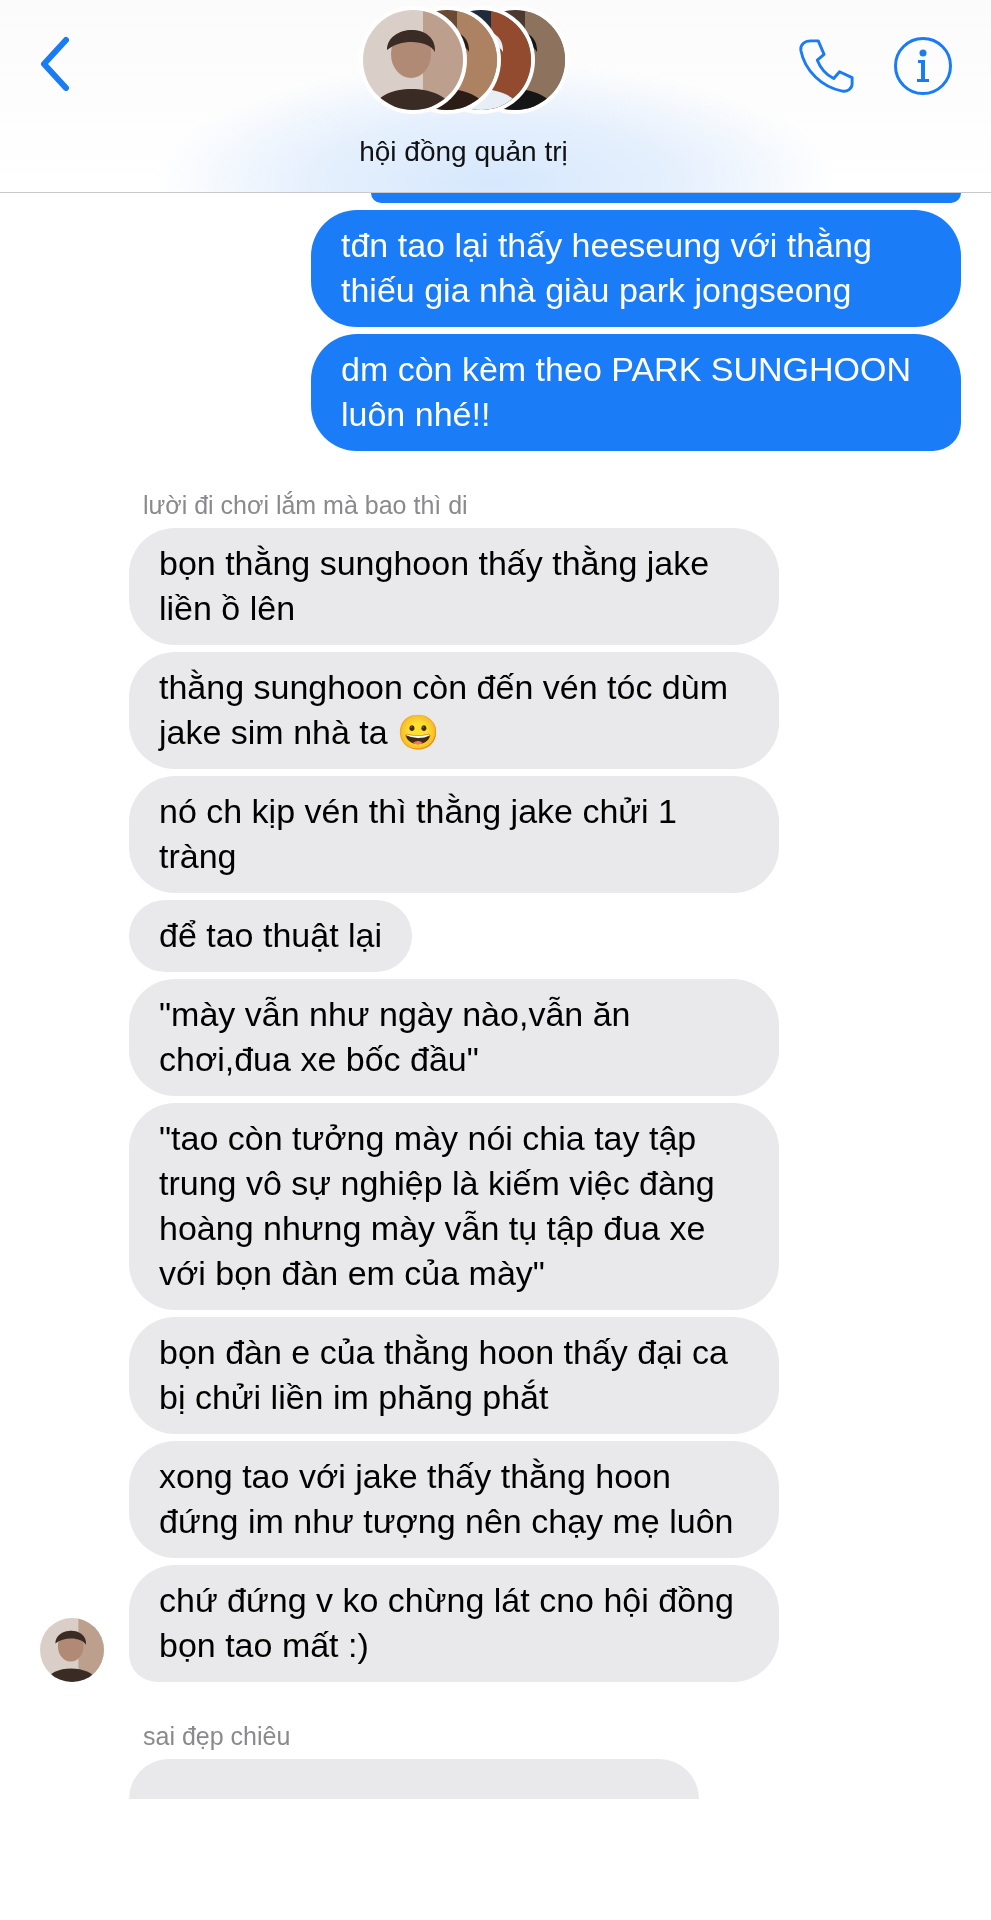  What do you see at coordinates (454, 710) in the screenshot?
I see `message-bubble: thằng sunghoon còn đến vén tóc dùm jake sim nhà ta 😀` at bounding box center [454, 710].